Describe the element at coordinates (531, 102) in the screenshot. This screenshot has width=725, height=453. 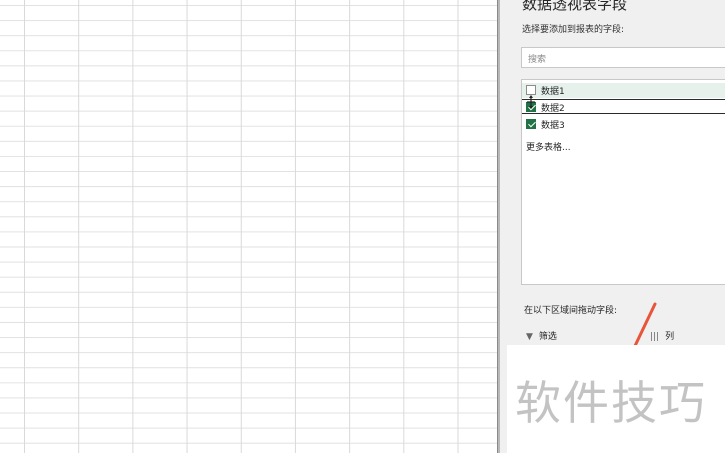
I see `move-cursor-icon` at that location.